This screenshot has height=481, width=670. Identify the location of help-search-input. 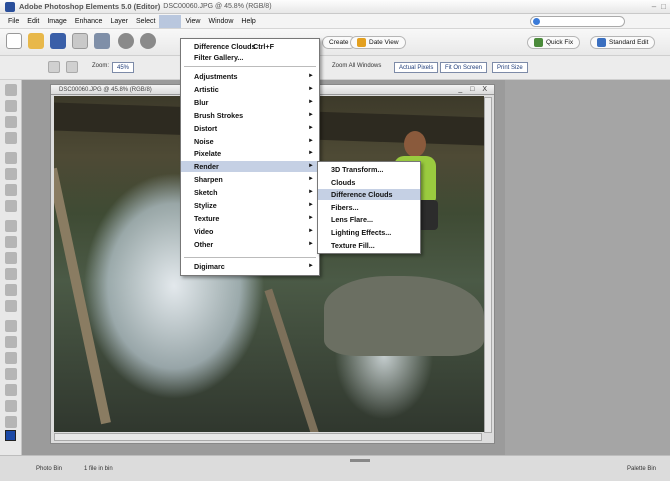
(577, 21).